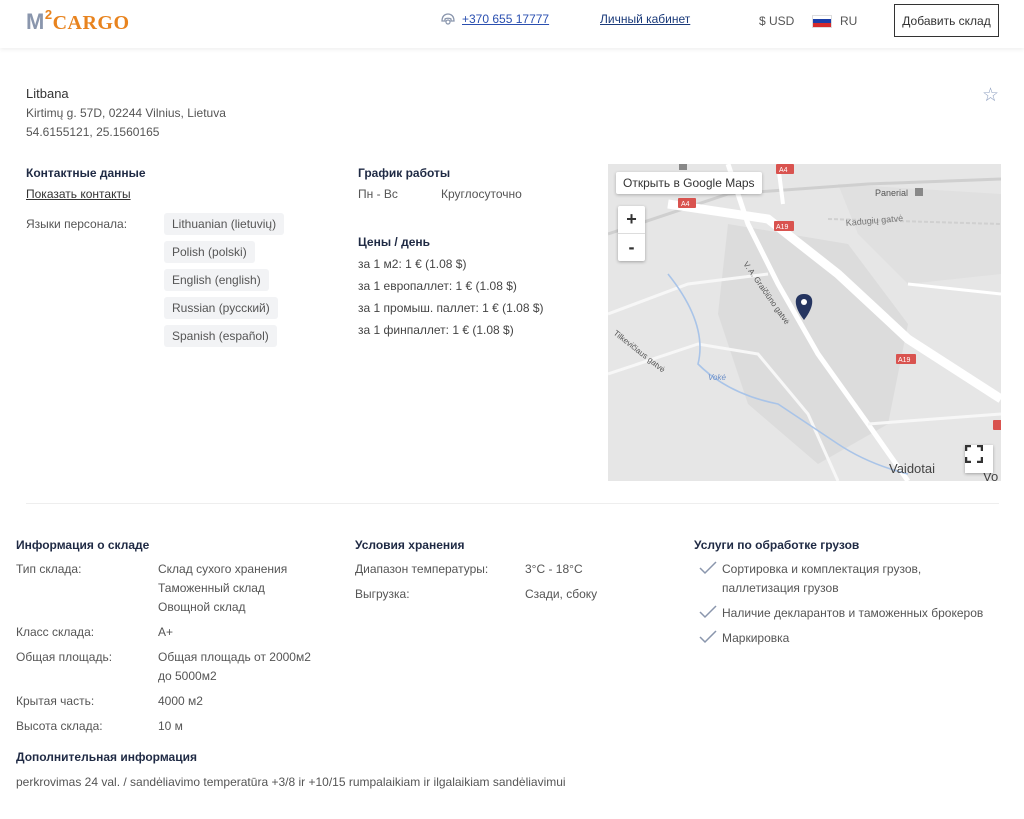  What do you see at coordinates (211, 588) in the screenshot?
I see `warehouse-type: Таможенный склад` at bounding box center [211, 588].